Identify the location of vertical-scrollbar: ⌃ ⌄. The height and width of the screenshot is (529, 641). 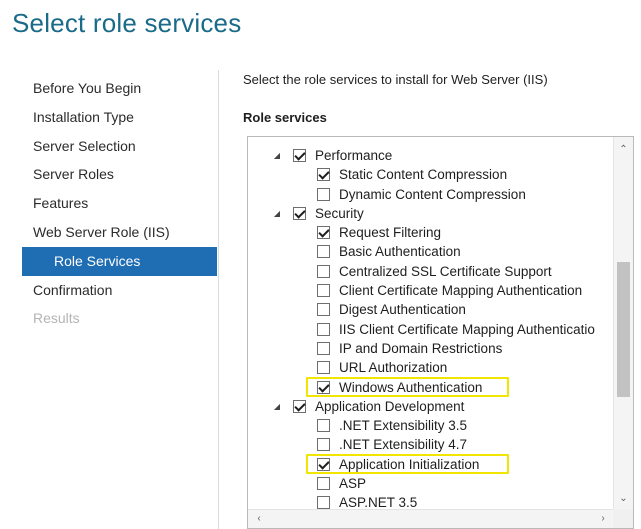
(623, 323).